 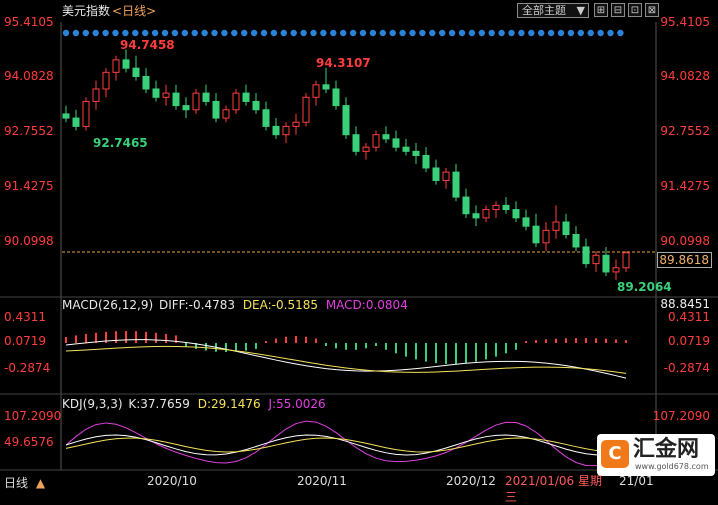 I want to click on chevron-up-icon: ▲, so click(x=40, y=483).